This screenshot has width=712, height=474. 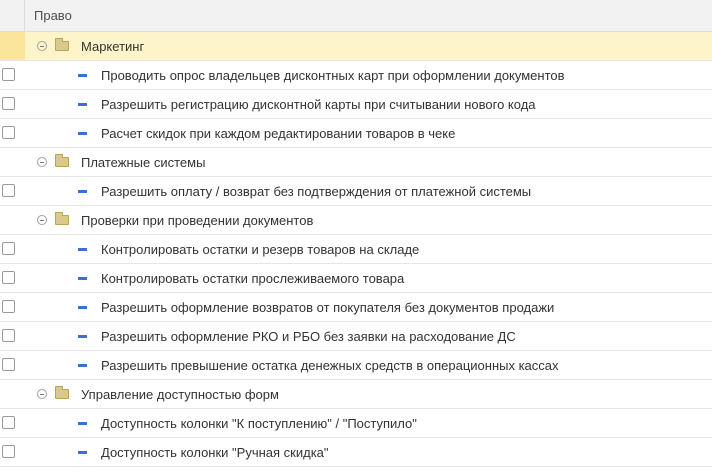 What do you see at coordinates (356, 162) in the screenshot?
I see `tree-group-row: Платежные системы` at bounding box center [356, 162].